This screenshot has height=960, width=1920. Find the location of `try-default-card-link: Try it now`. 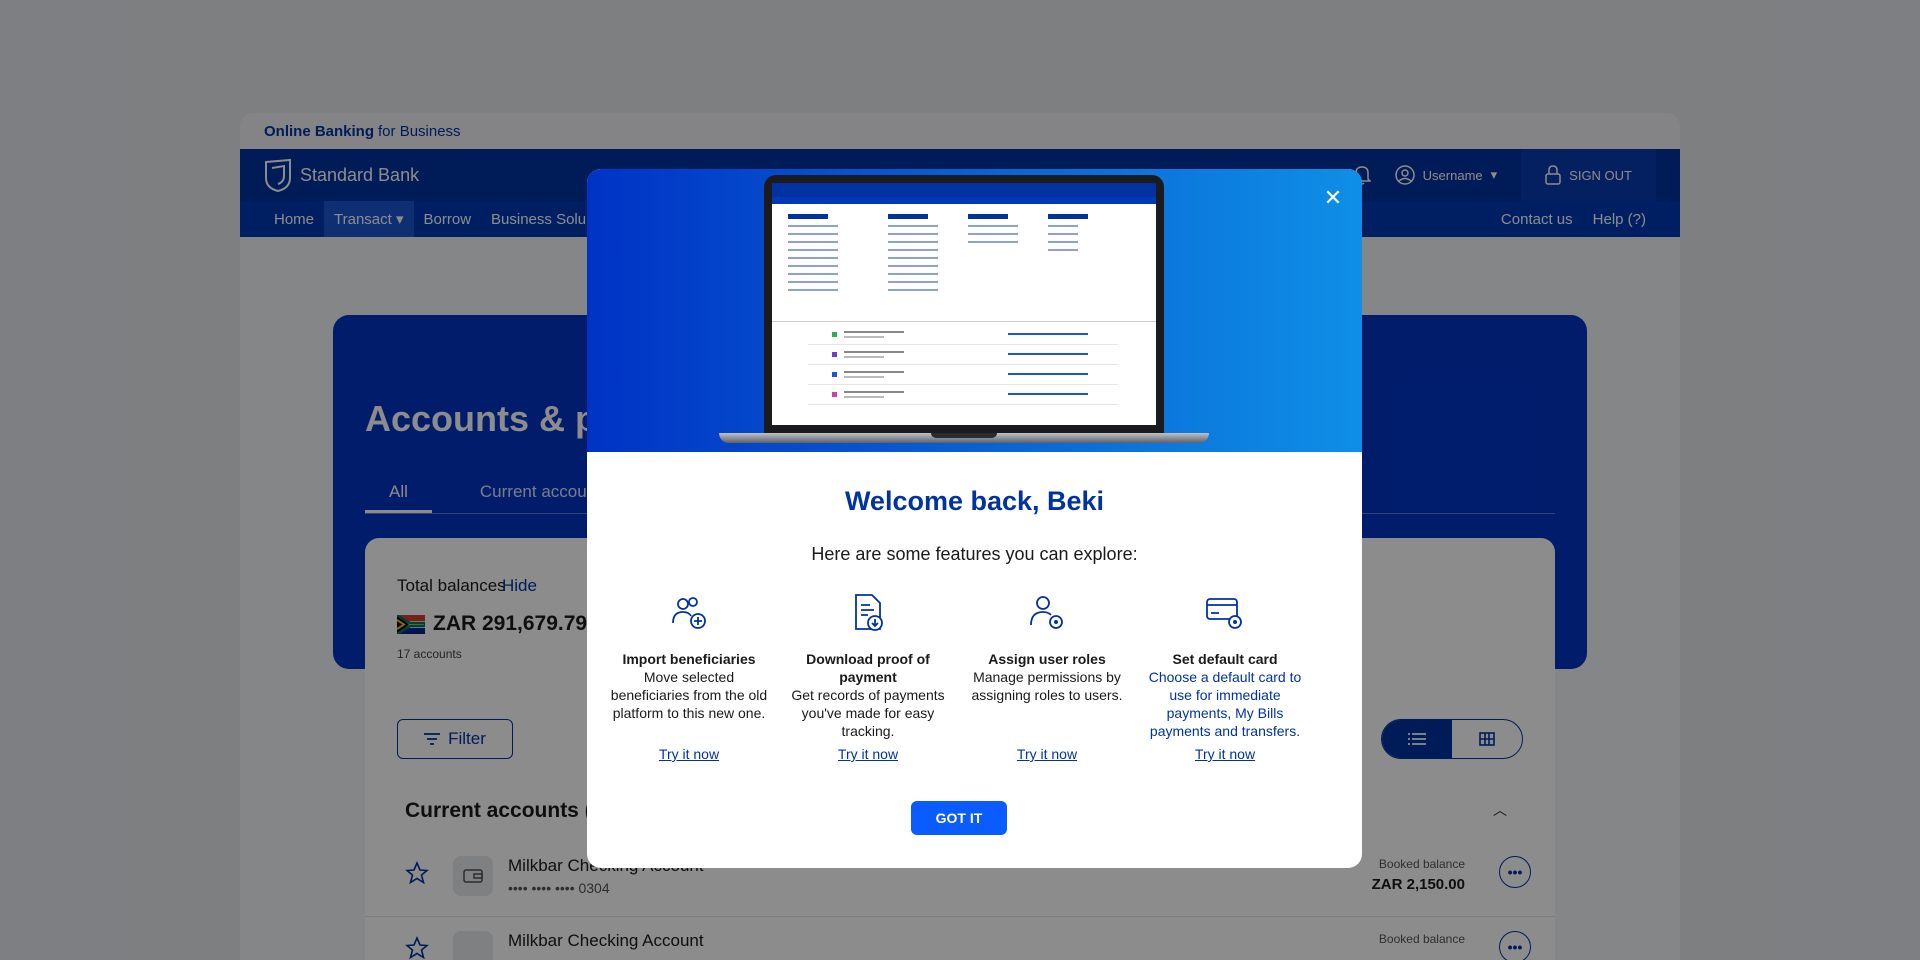

try-default-card-link: Try it now is located at coordinates (1225, 754).